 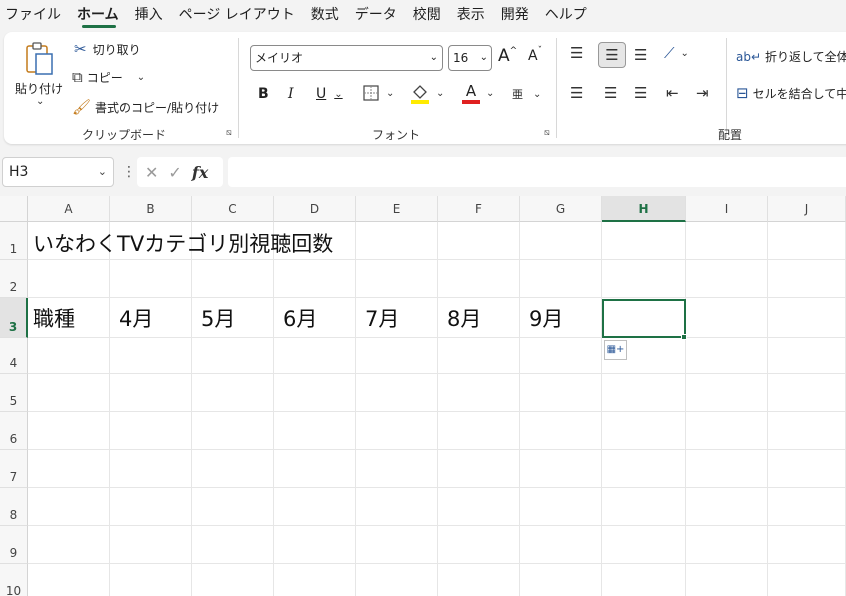 I want to click on row-header-8: 8, so click(x=14, y=507).